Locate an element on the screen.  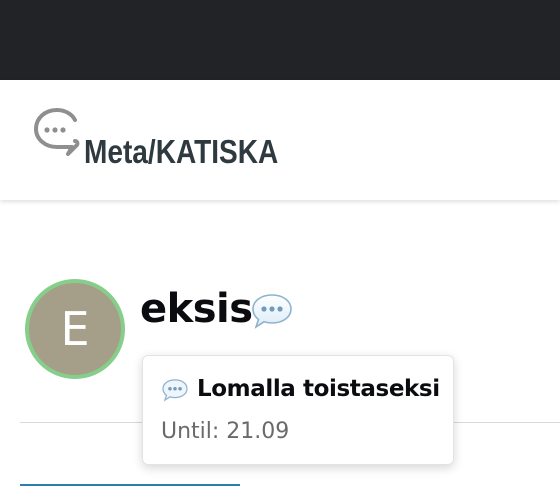
status-description: Lomalla toistaseksi is located at coordinates (318, 389).